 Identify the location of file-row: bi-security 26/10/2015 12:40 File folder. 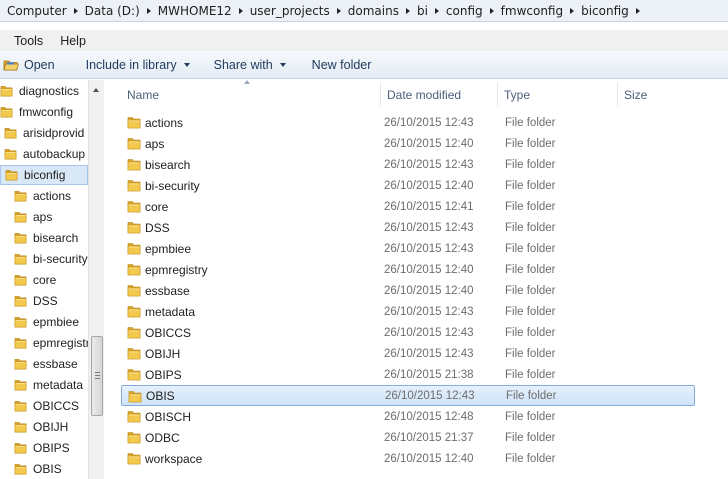
(408, 185).